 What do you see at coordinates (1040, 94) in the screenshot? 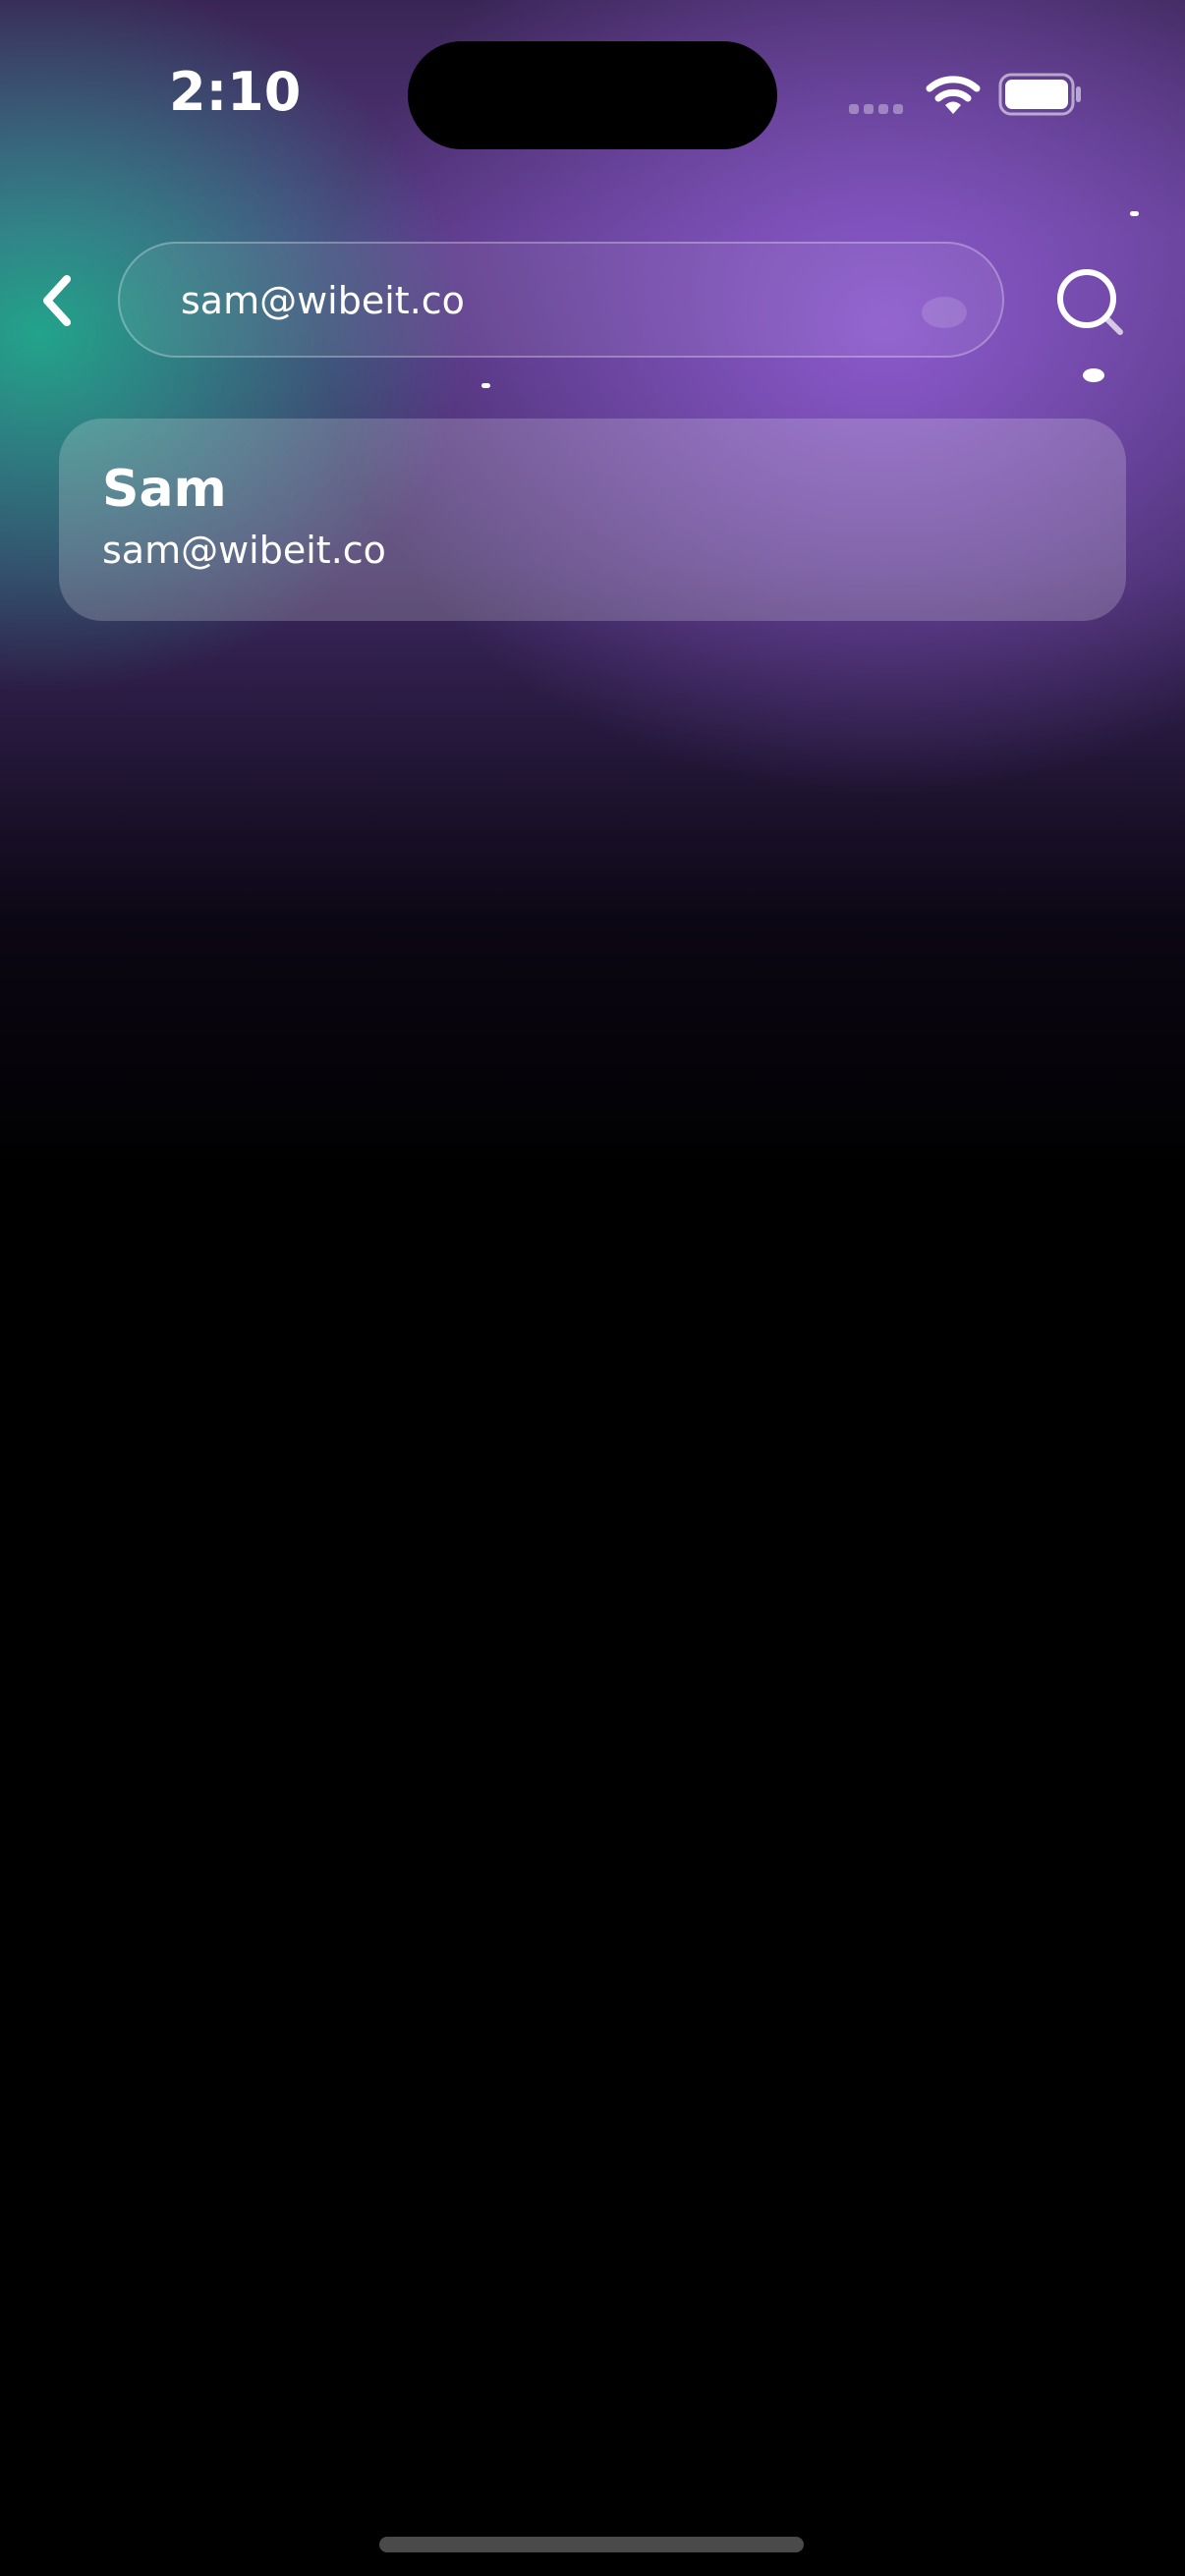
I see `battery-icon` at bounding box center [1040, 94].